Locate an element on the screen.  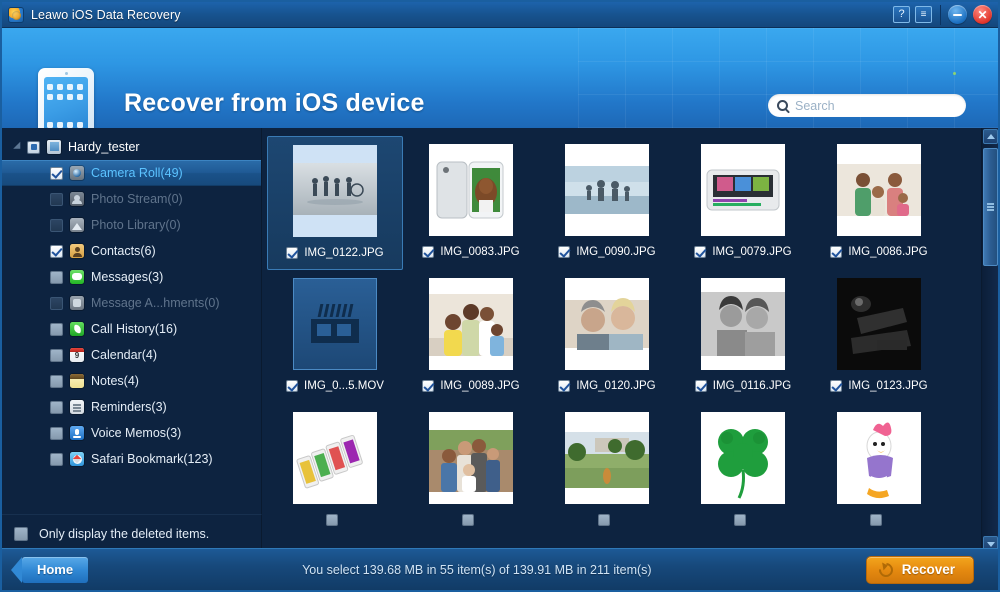
sidebar-item-device-root: Hardy_tester is located at coordinates (131, 147).